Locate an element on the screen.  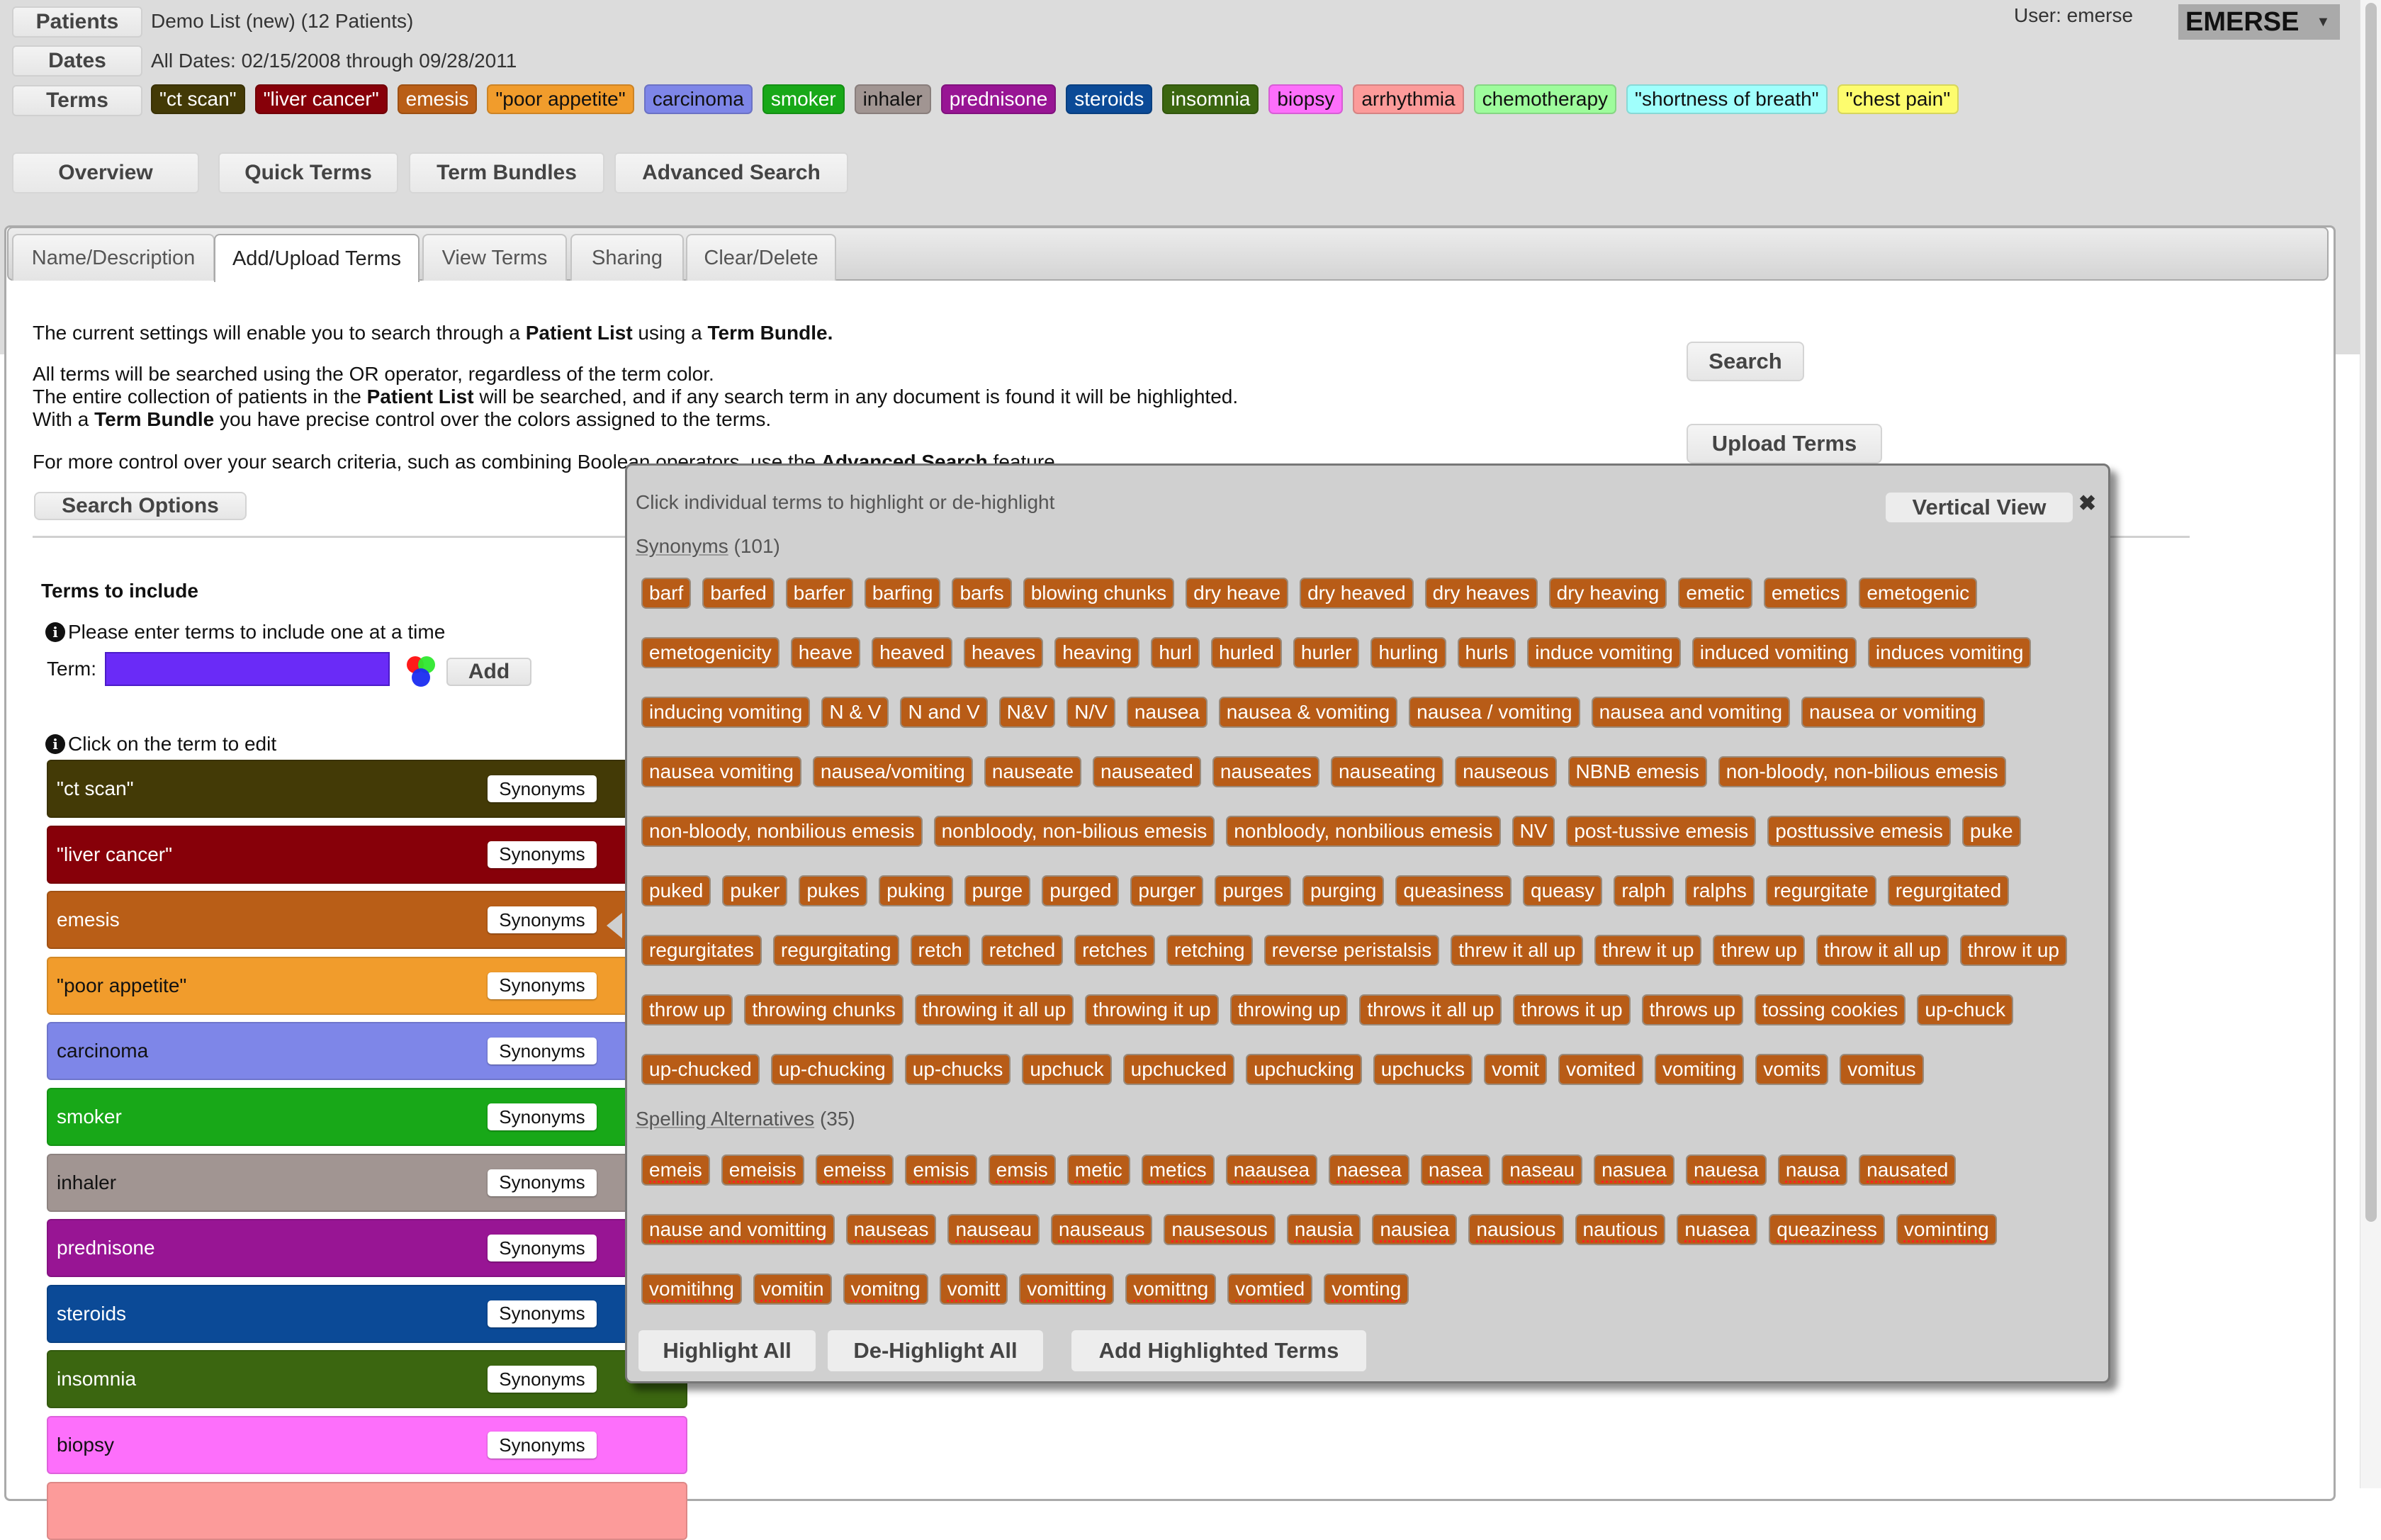
nav-overview: Overview is located at coordinates (105, 173).